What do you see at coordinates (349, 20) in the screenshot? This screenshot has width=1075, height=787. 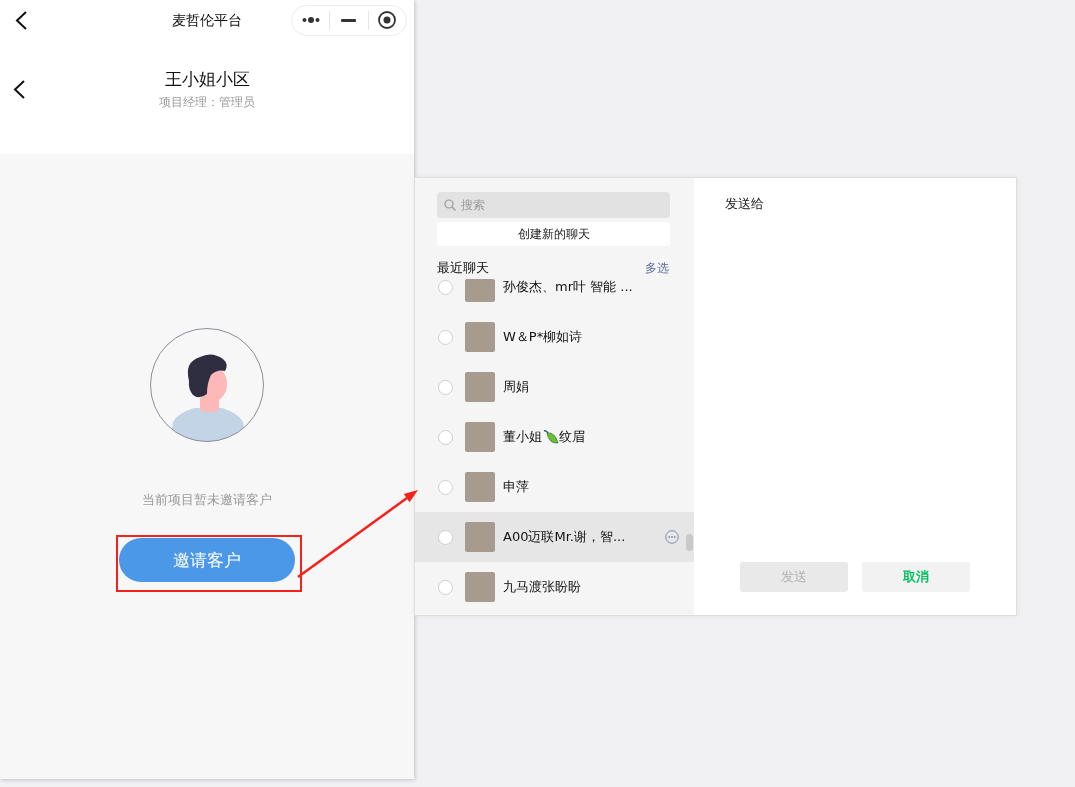 I see `minus-icon` at bounding box center [349, 20].